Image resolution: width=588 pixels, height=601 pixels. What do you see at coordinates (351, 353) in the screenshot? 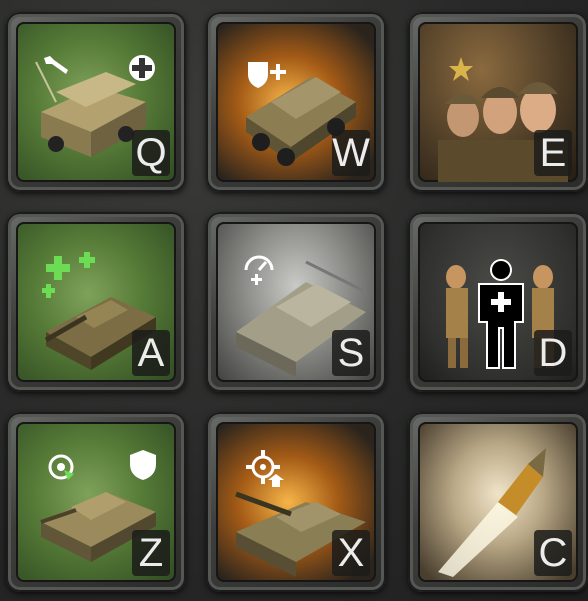
I see `hotkey-label: S` at bounding box center [351, 353].